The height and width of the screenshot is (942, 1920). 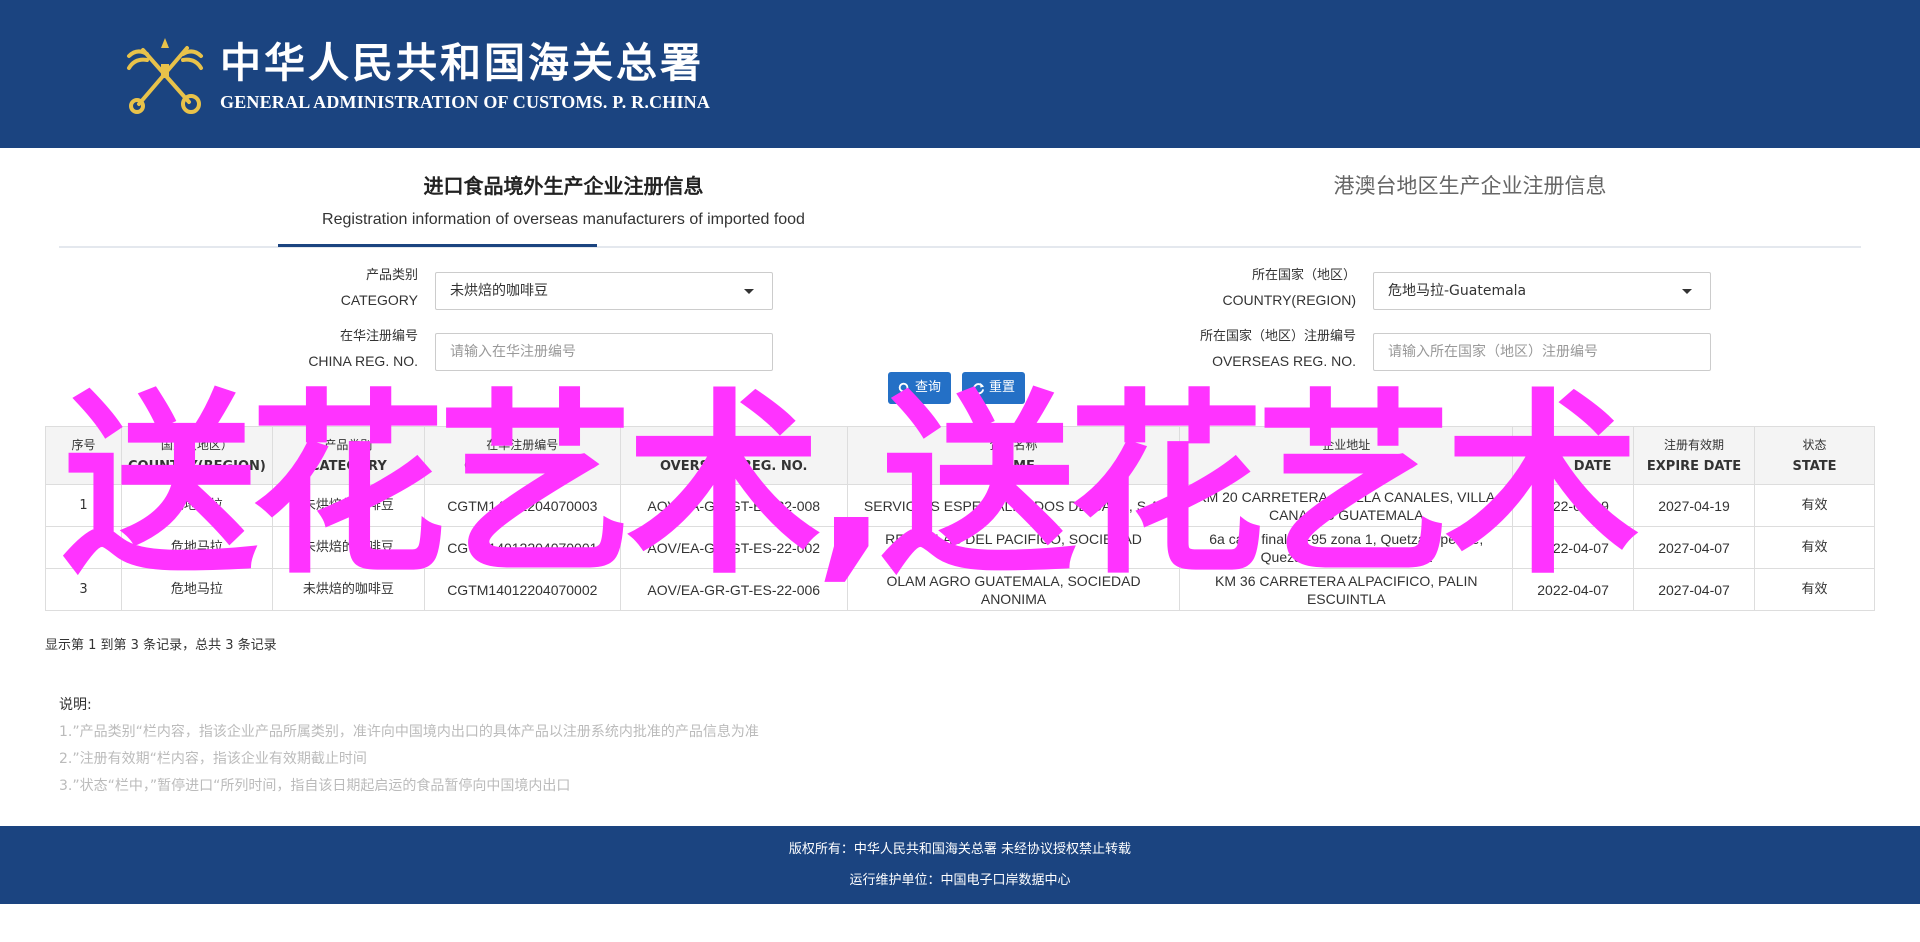 I want to click on column-header: 在华注册编号 CHINA REG. NO., so click(x=522, y=455).